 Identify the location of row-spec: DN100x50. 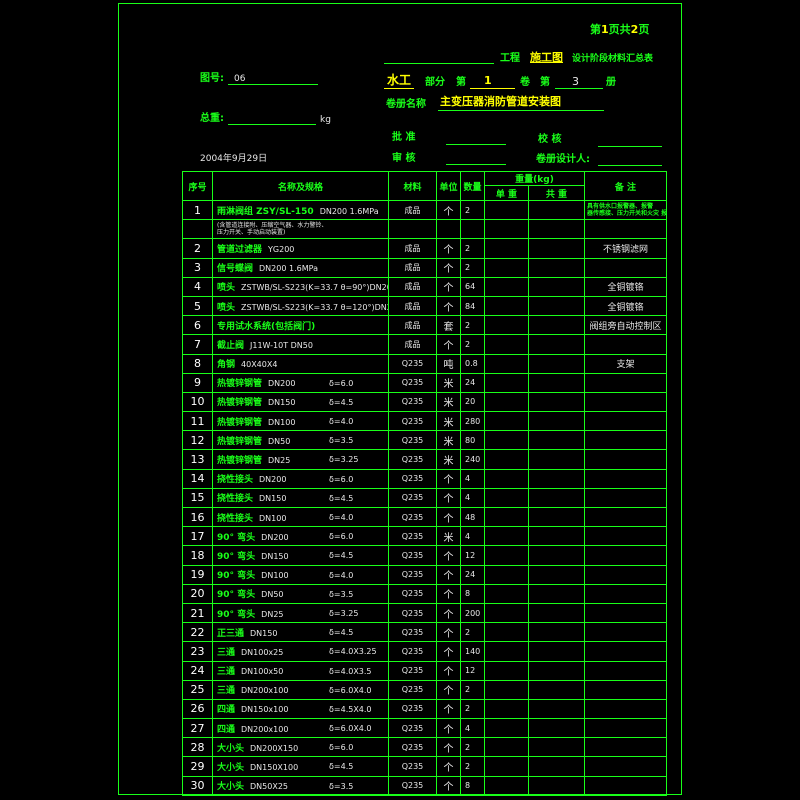
(262, 672).